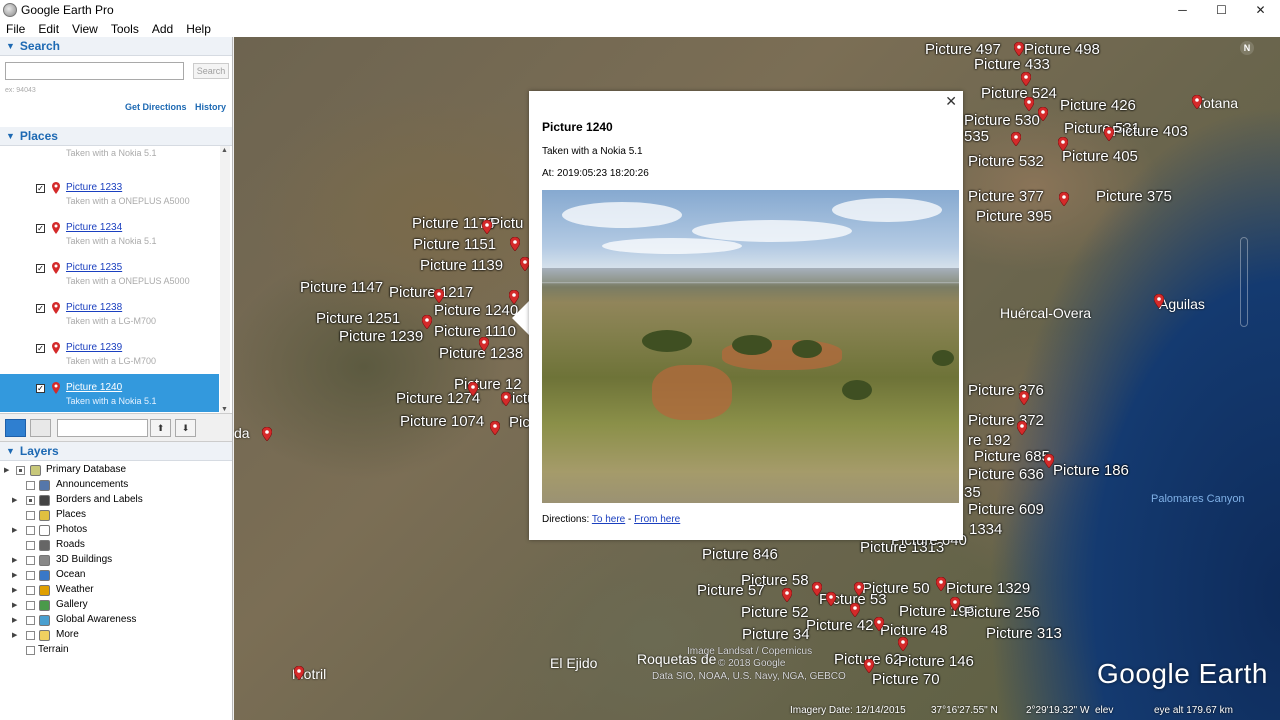 This screenshot has width=1280, height=720. What do you see at coordinates (775, 612) in the screenshot?
I see `map-placemark-label: Picture 52` at bounding box center [775, 612].